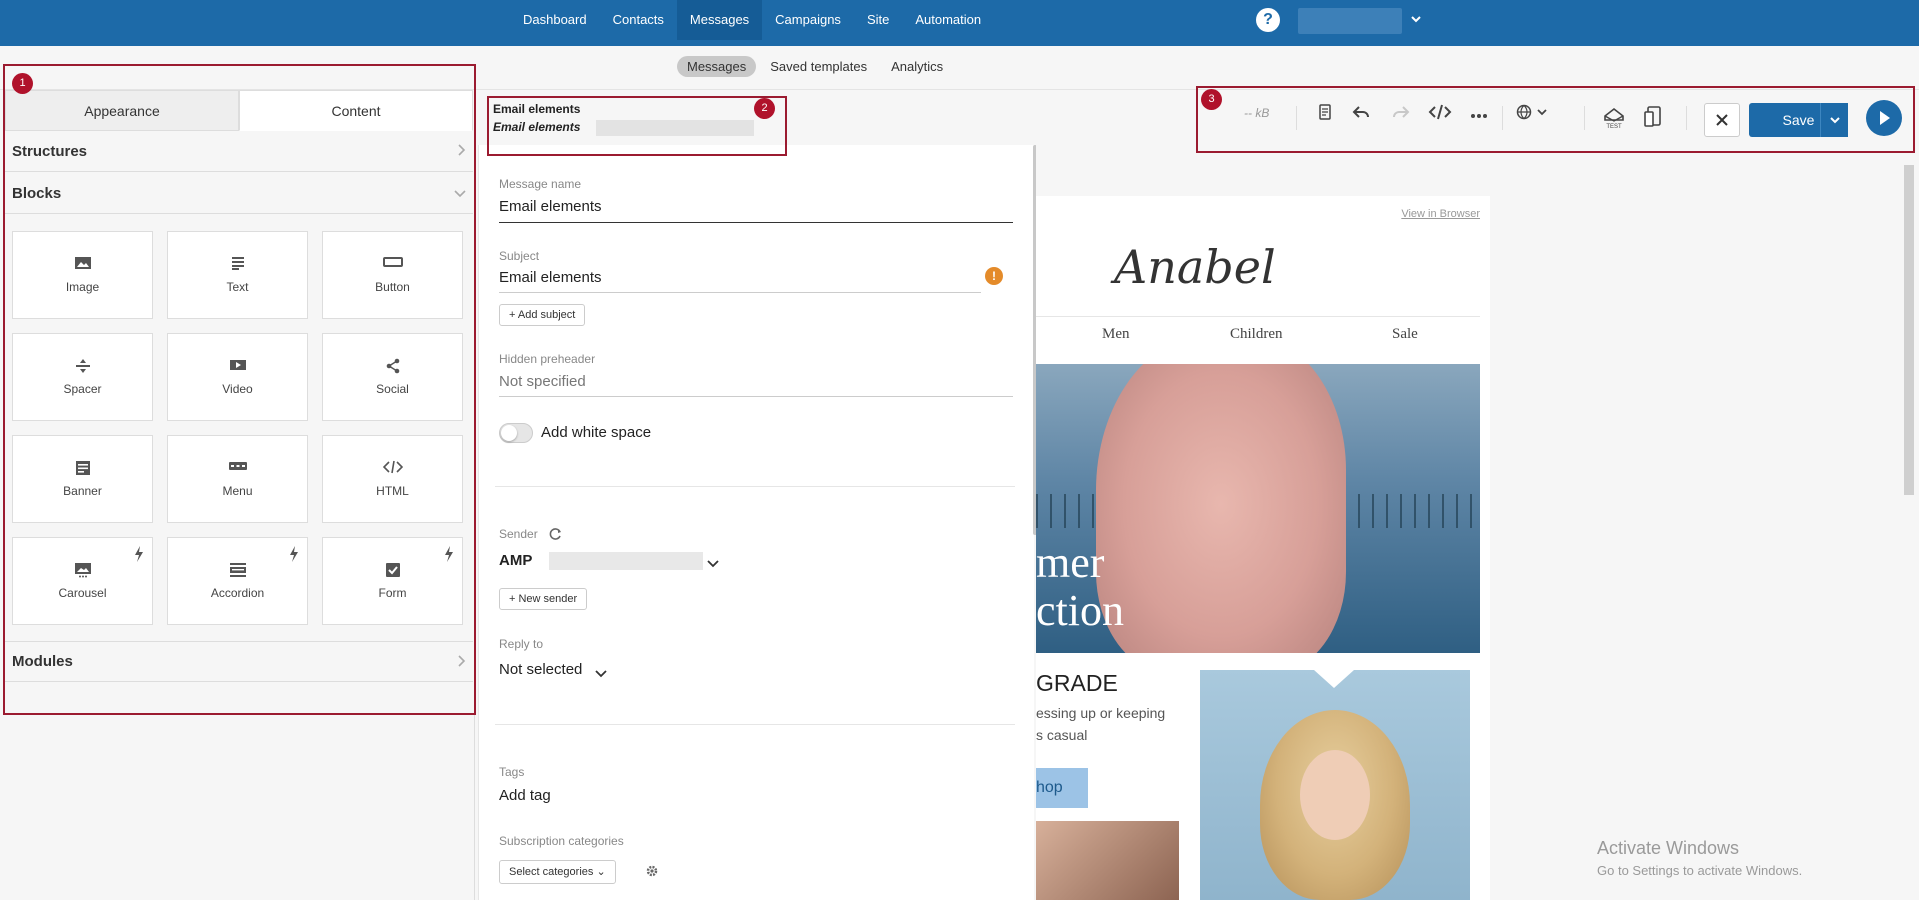  I want to click on redo-icon, so click(1401, 115).